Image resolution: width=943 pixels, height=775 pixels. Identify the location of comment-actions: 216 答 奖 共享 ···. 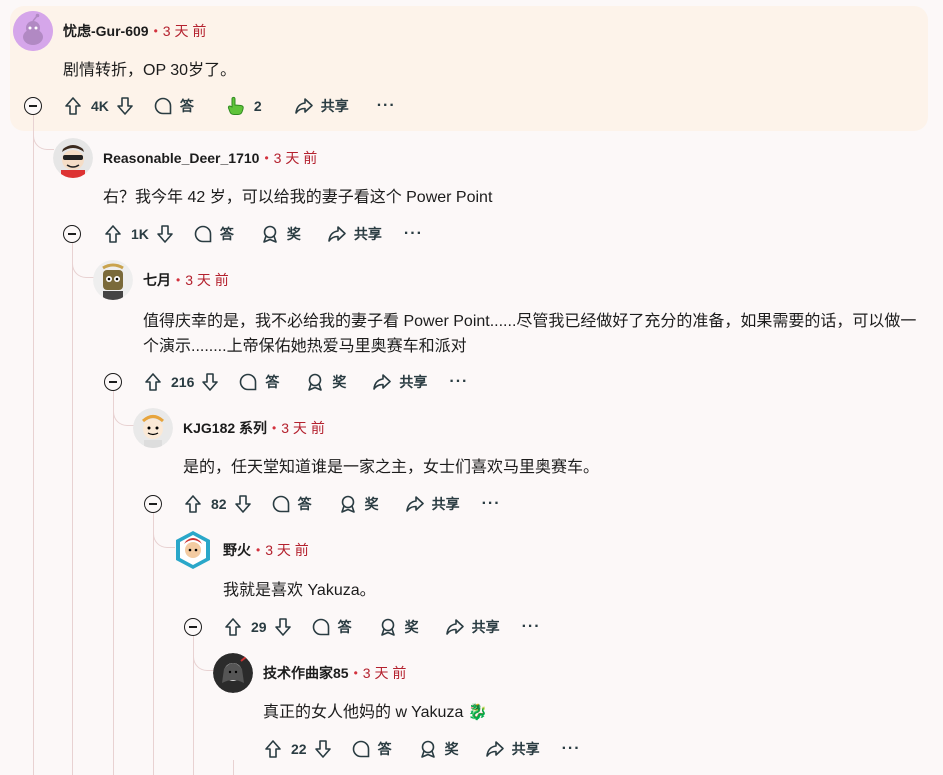
(305, 382).